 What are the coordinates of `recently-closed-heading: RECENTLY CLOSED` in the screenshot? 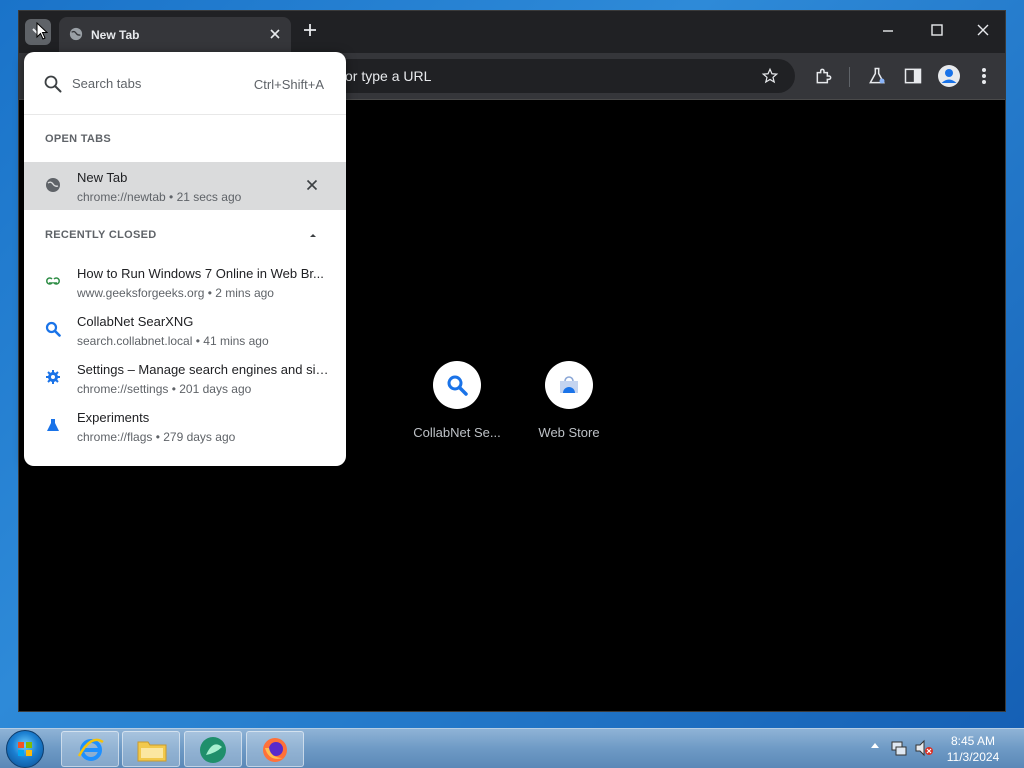 It's located at (101, 235).